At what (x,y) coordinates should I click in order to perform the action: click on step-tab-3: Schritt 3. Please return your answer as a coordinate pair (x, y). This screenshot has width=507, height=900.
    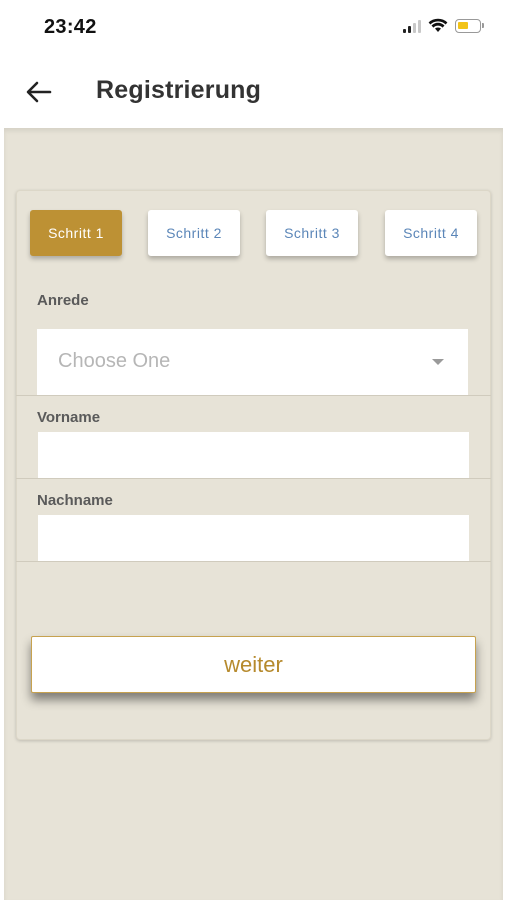
    Looking at the image, I should click on (312, 233).